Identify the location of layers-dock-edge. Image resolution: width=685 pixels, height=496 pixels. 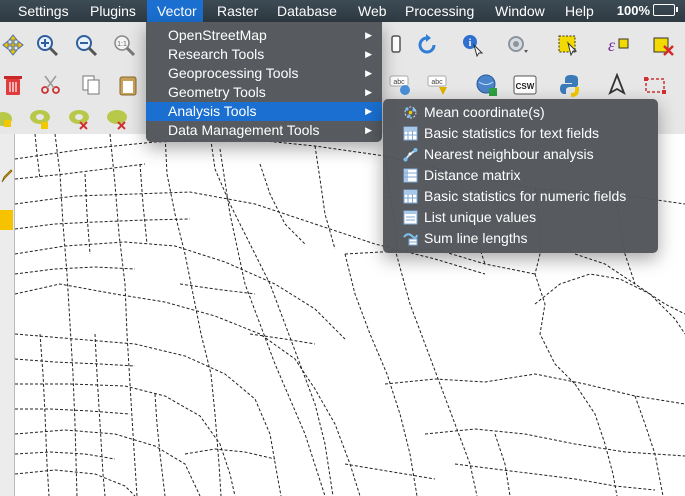
(7, 315).